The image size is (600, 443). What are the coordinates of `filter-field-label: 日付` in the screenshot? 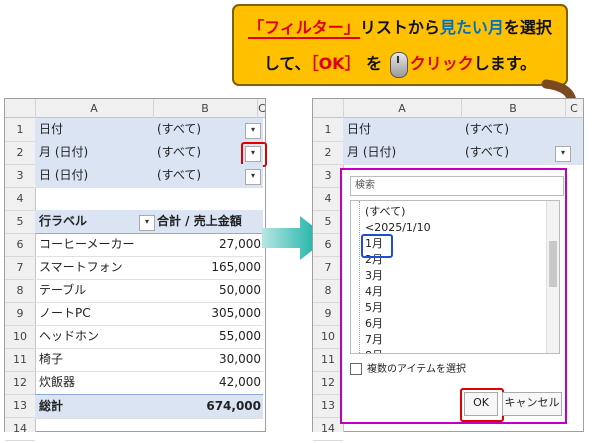 It's located at (359, 129).